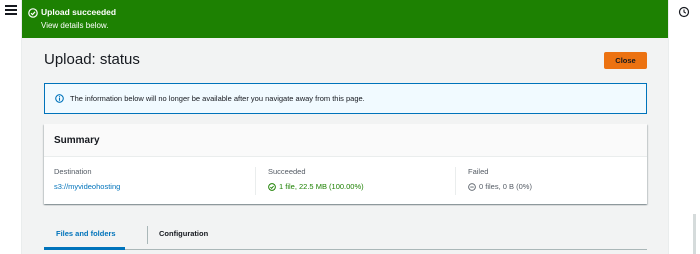  I want to click on hamburger-menu-icon, so click(11, 10).